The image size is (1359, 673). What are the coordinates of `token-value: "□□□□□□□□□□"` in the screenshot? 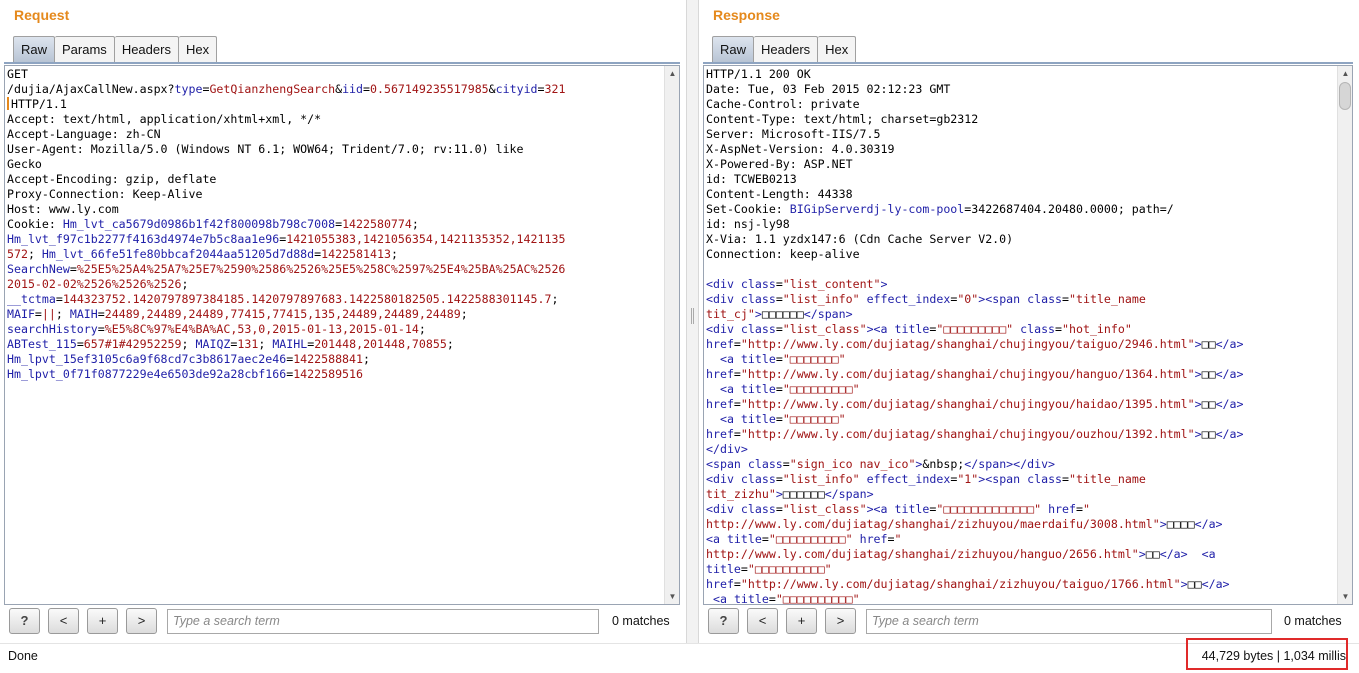 It's located at (817, 598).